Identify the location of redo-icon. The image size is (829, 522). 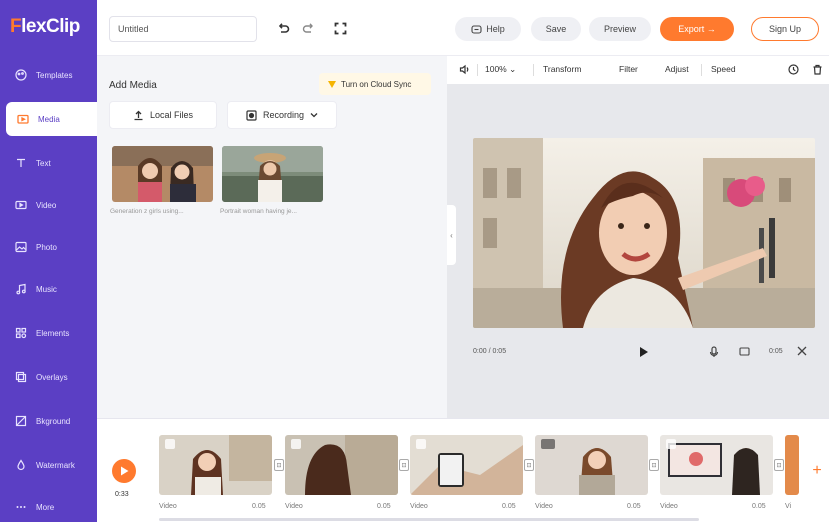
(308, 28).